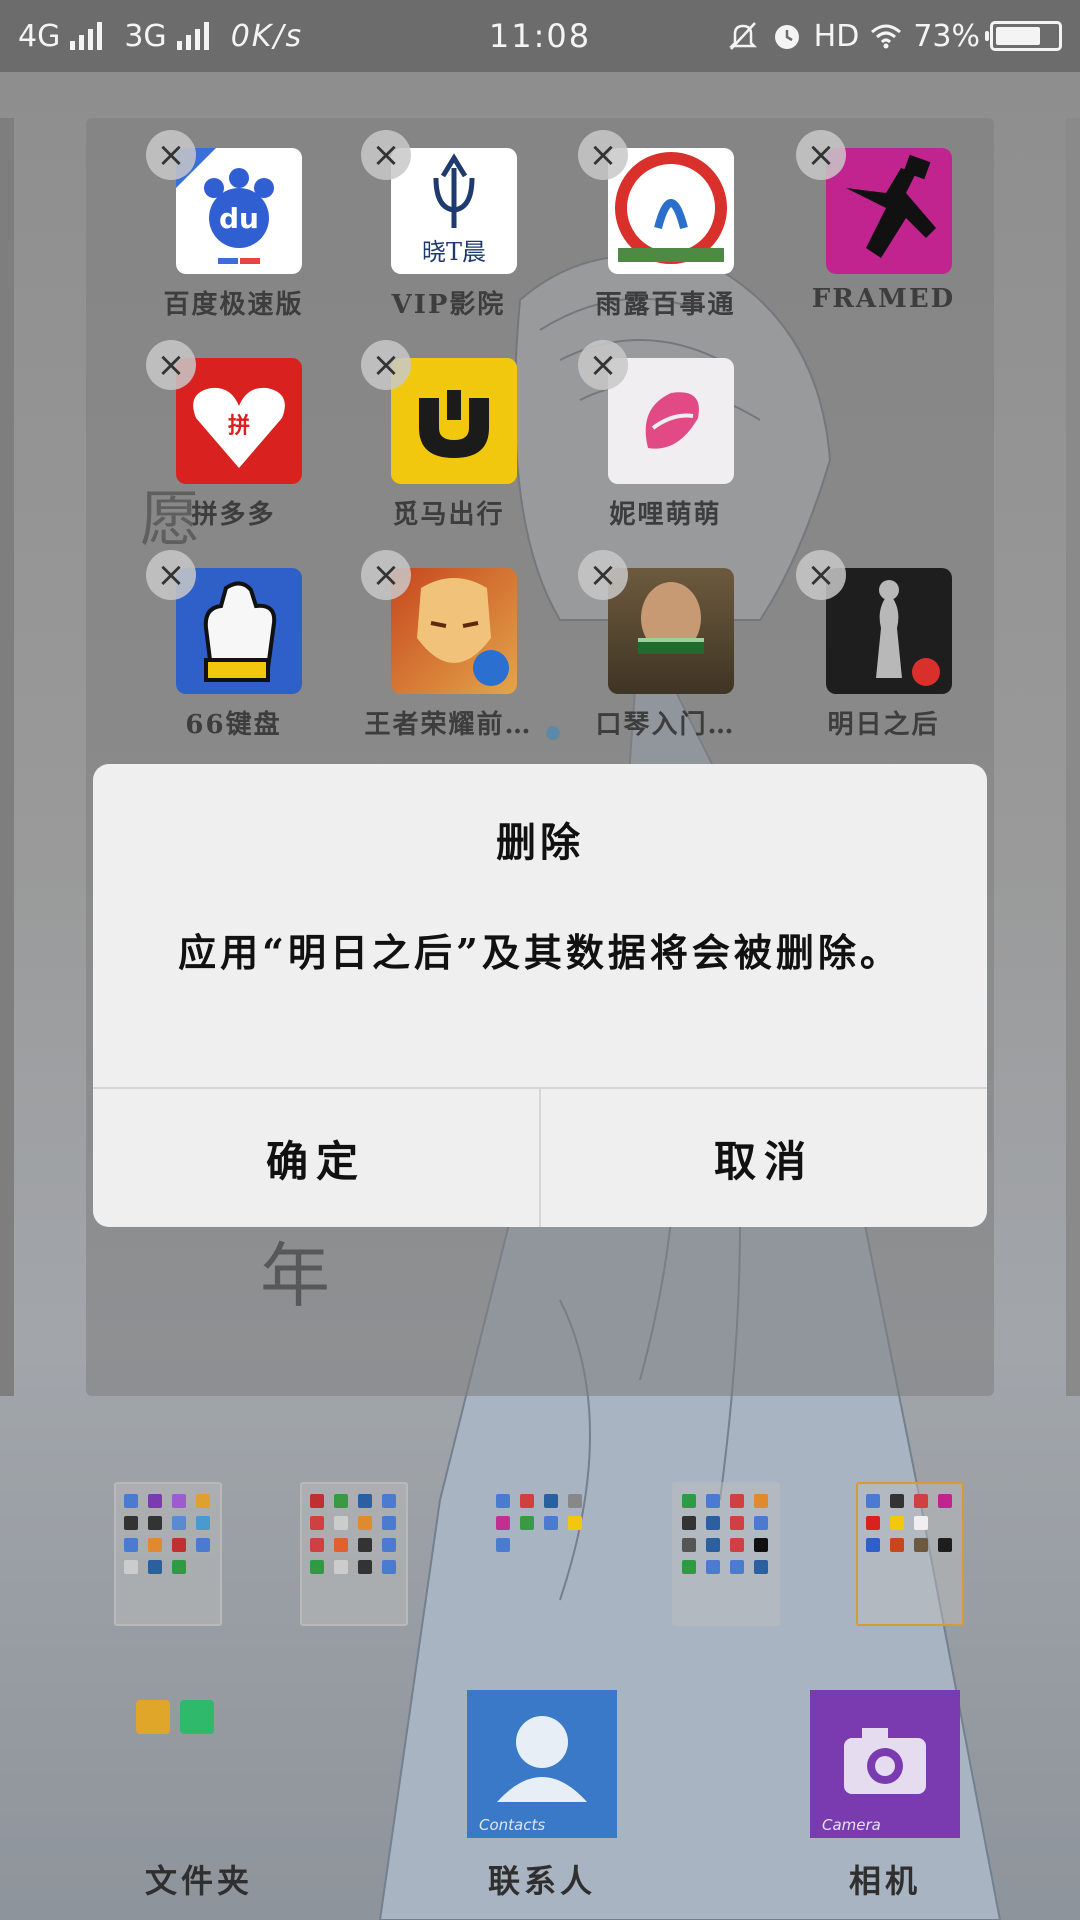 This screenshot has height=1920, width=1080. I want to click on app-nili: × 妮哩萌萌, so click(665, 433).